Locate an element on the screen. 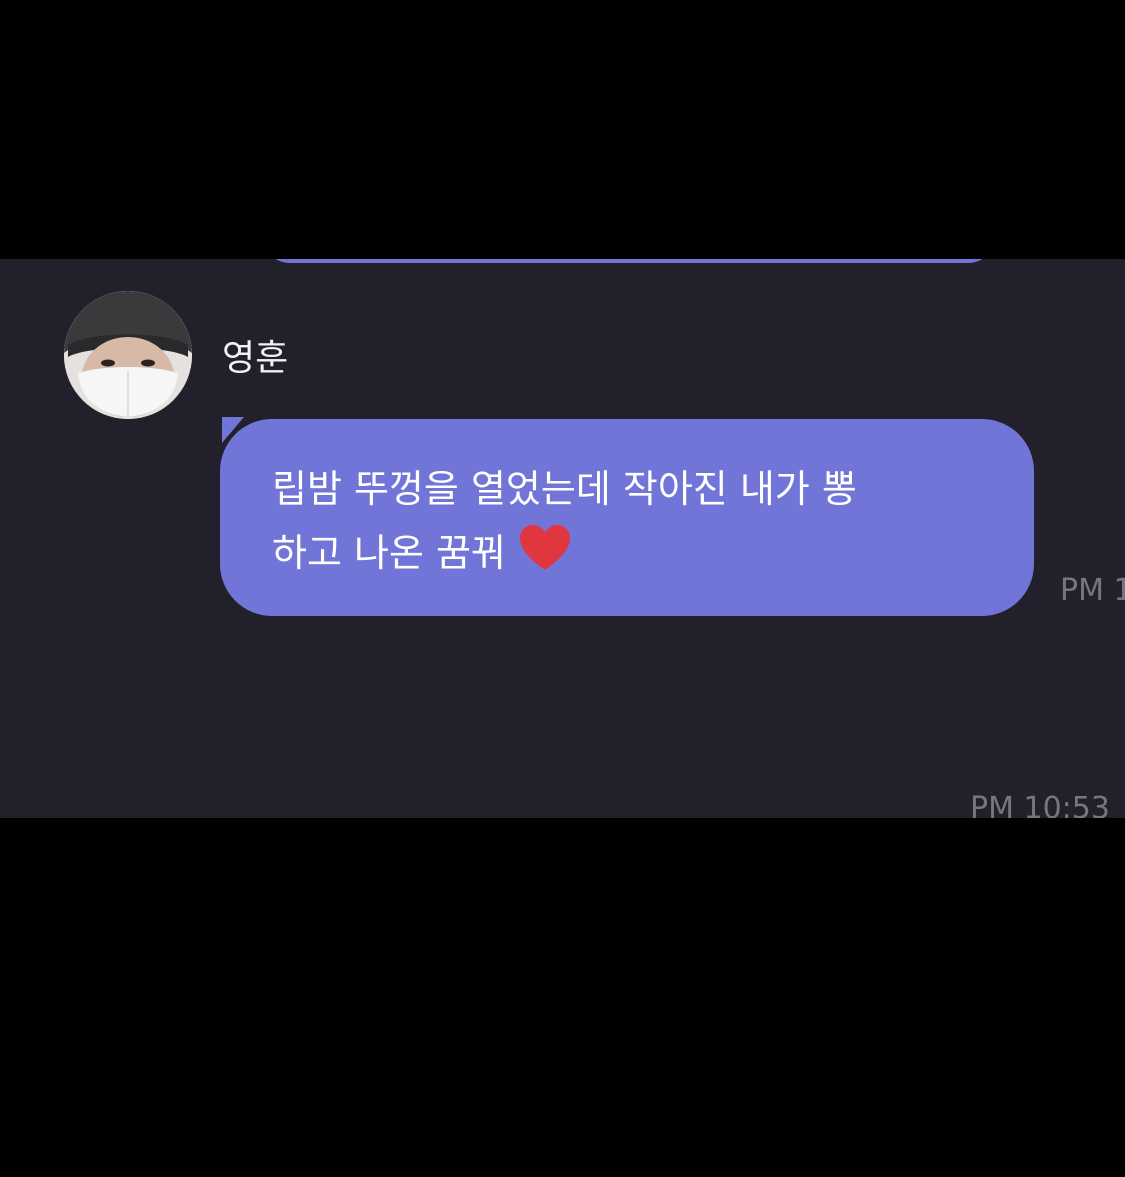 The height and width of the screenshot is (1177, 1125). avatar-image is located at coordinates (128, 355).